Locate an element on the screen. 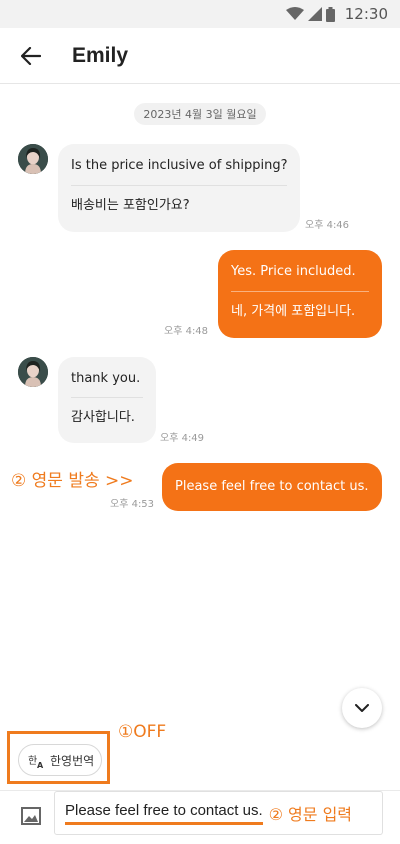  attach-image-button is located at coordinates (31, 816).